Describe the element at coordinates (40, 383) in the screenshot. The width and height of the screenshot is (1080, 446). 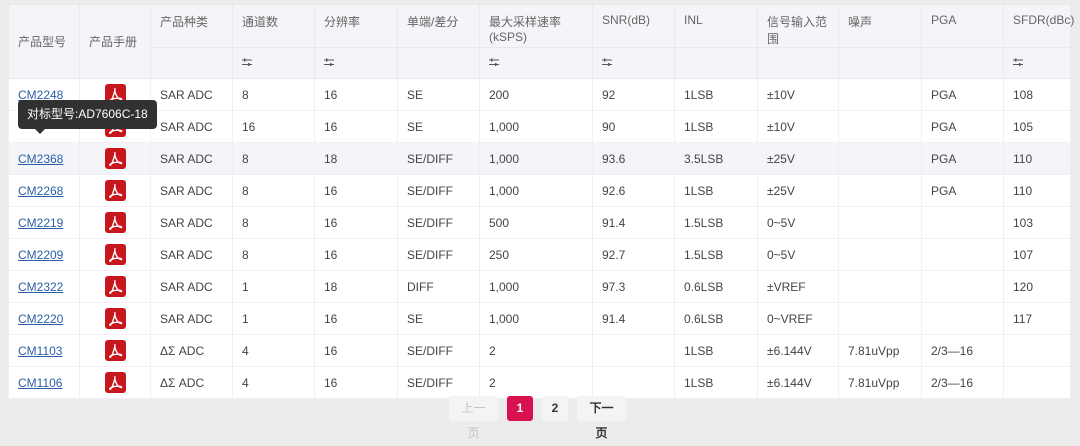
I see `model-link: CM1106` at that location.